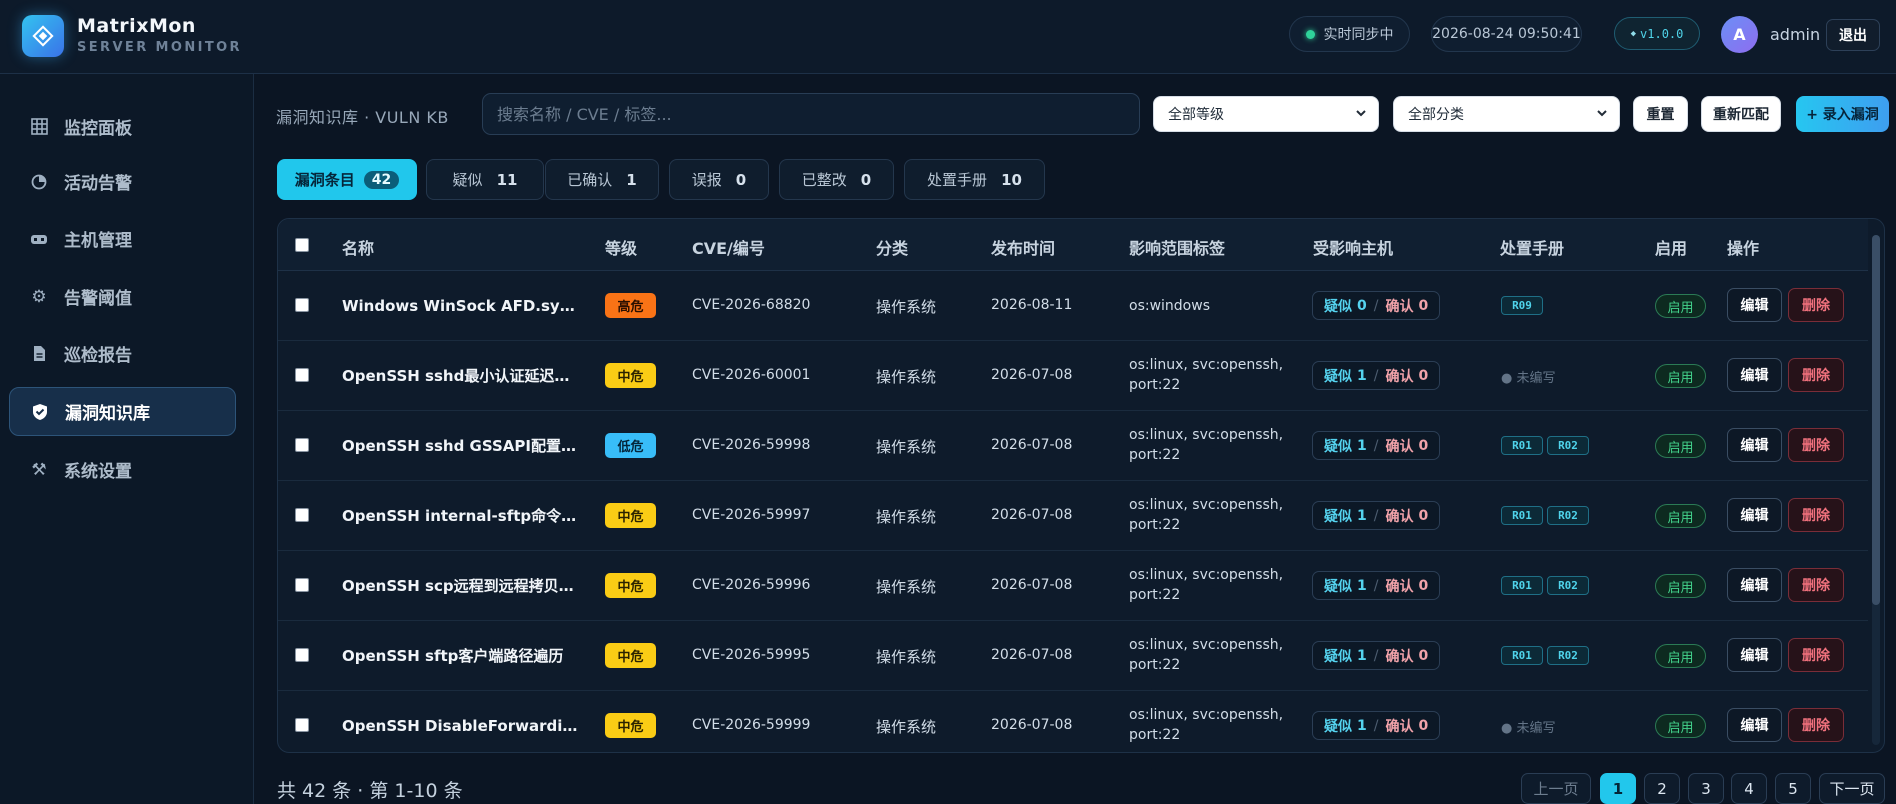 The image size is (1896, 804). Describe the element at coordinates (462, 375) in the screenshot. I see `vuln-name: OpenSSH sshd最小认证延迟绕过` at that location.